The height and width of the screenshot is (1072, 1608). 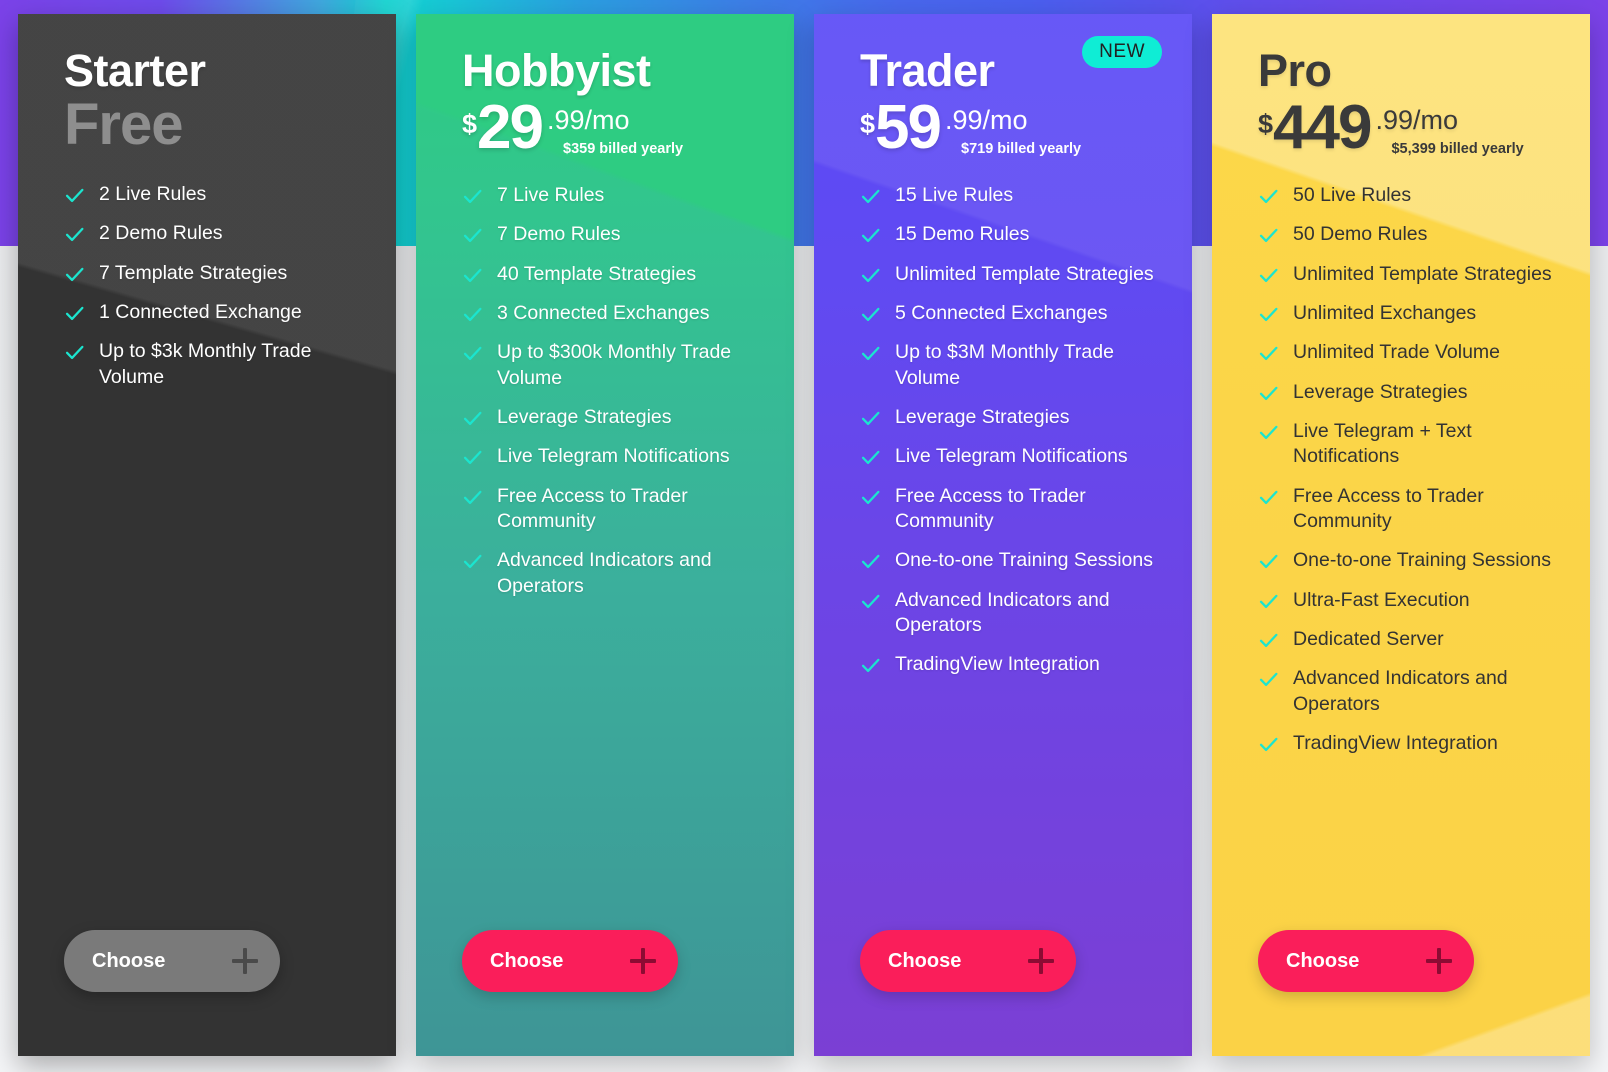 I want to click on feature-list-item: Up to $3k Monthly Trade Volume, so click(x=216, y=364).